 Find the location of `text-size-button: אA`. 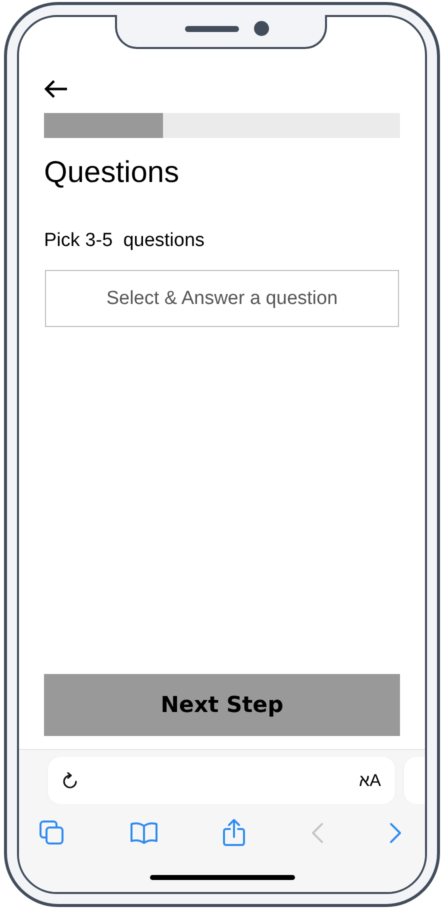

text-size-button: אA is located at coordinates (369, 780).